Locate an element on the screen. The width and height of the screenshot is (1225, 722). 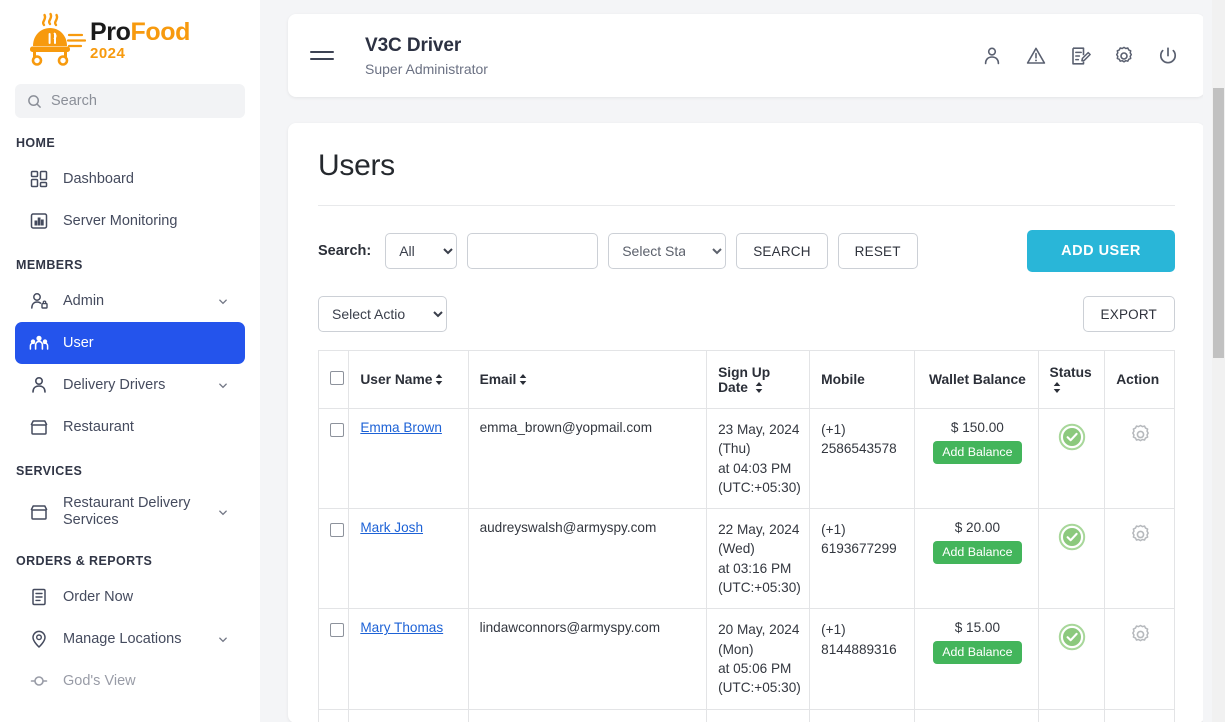
search-button: SEARCH is located at coordinates (782, 251).